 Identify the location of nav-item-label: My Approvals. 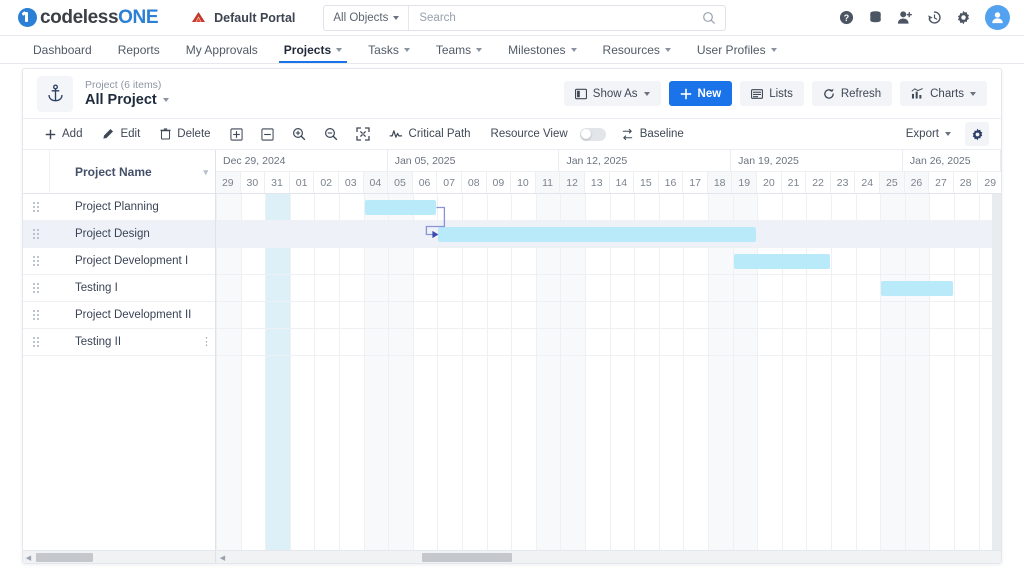
(221, 49).